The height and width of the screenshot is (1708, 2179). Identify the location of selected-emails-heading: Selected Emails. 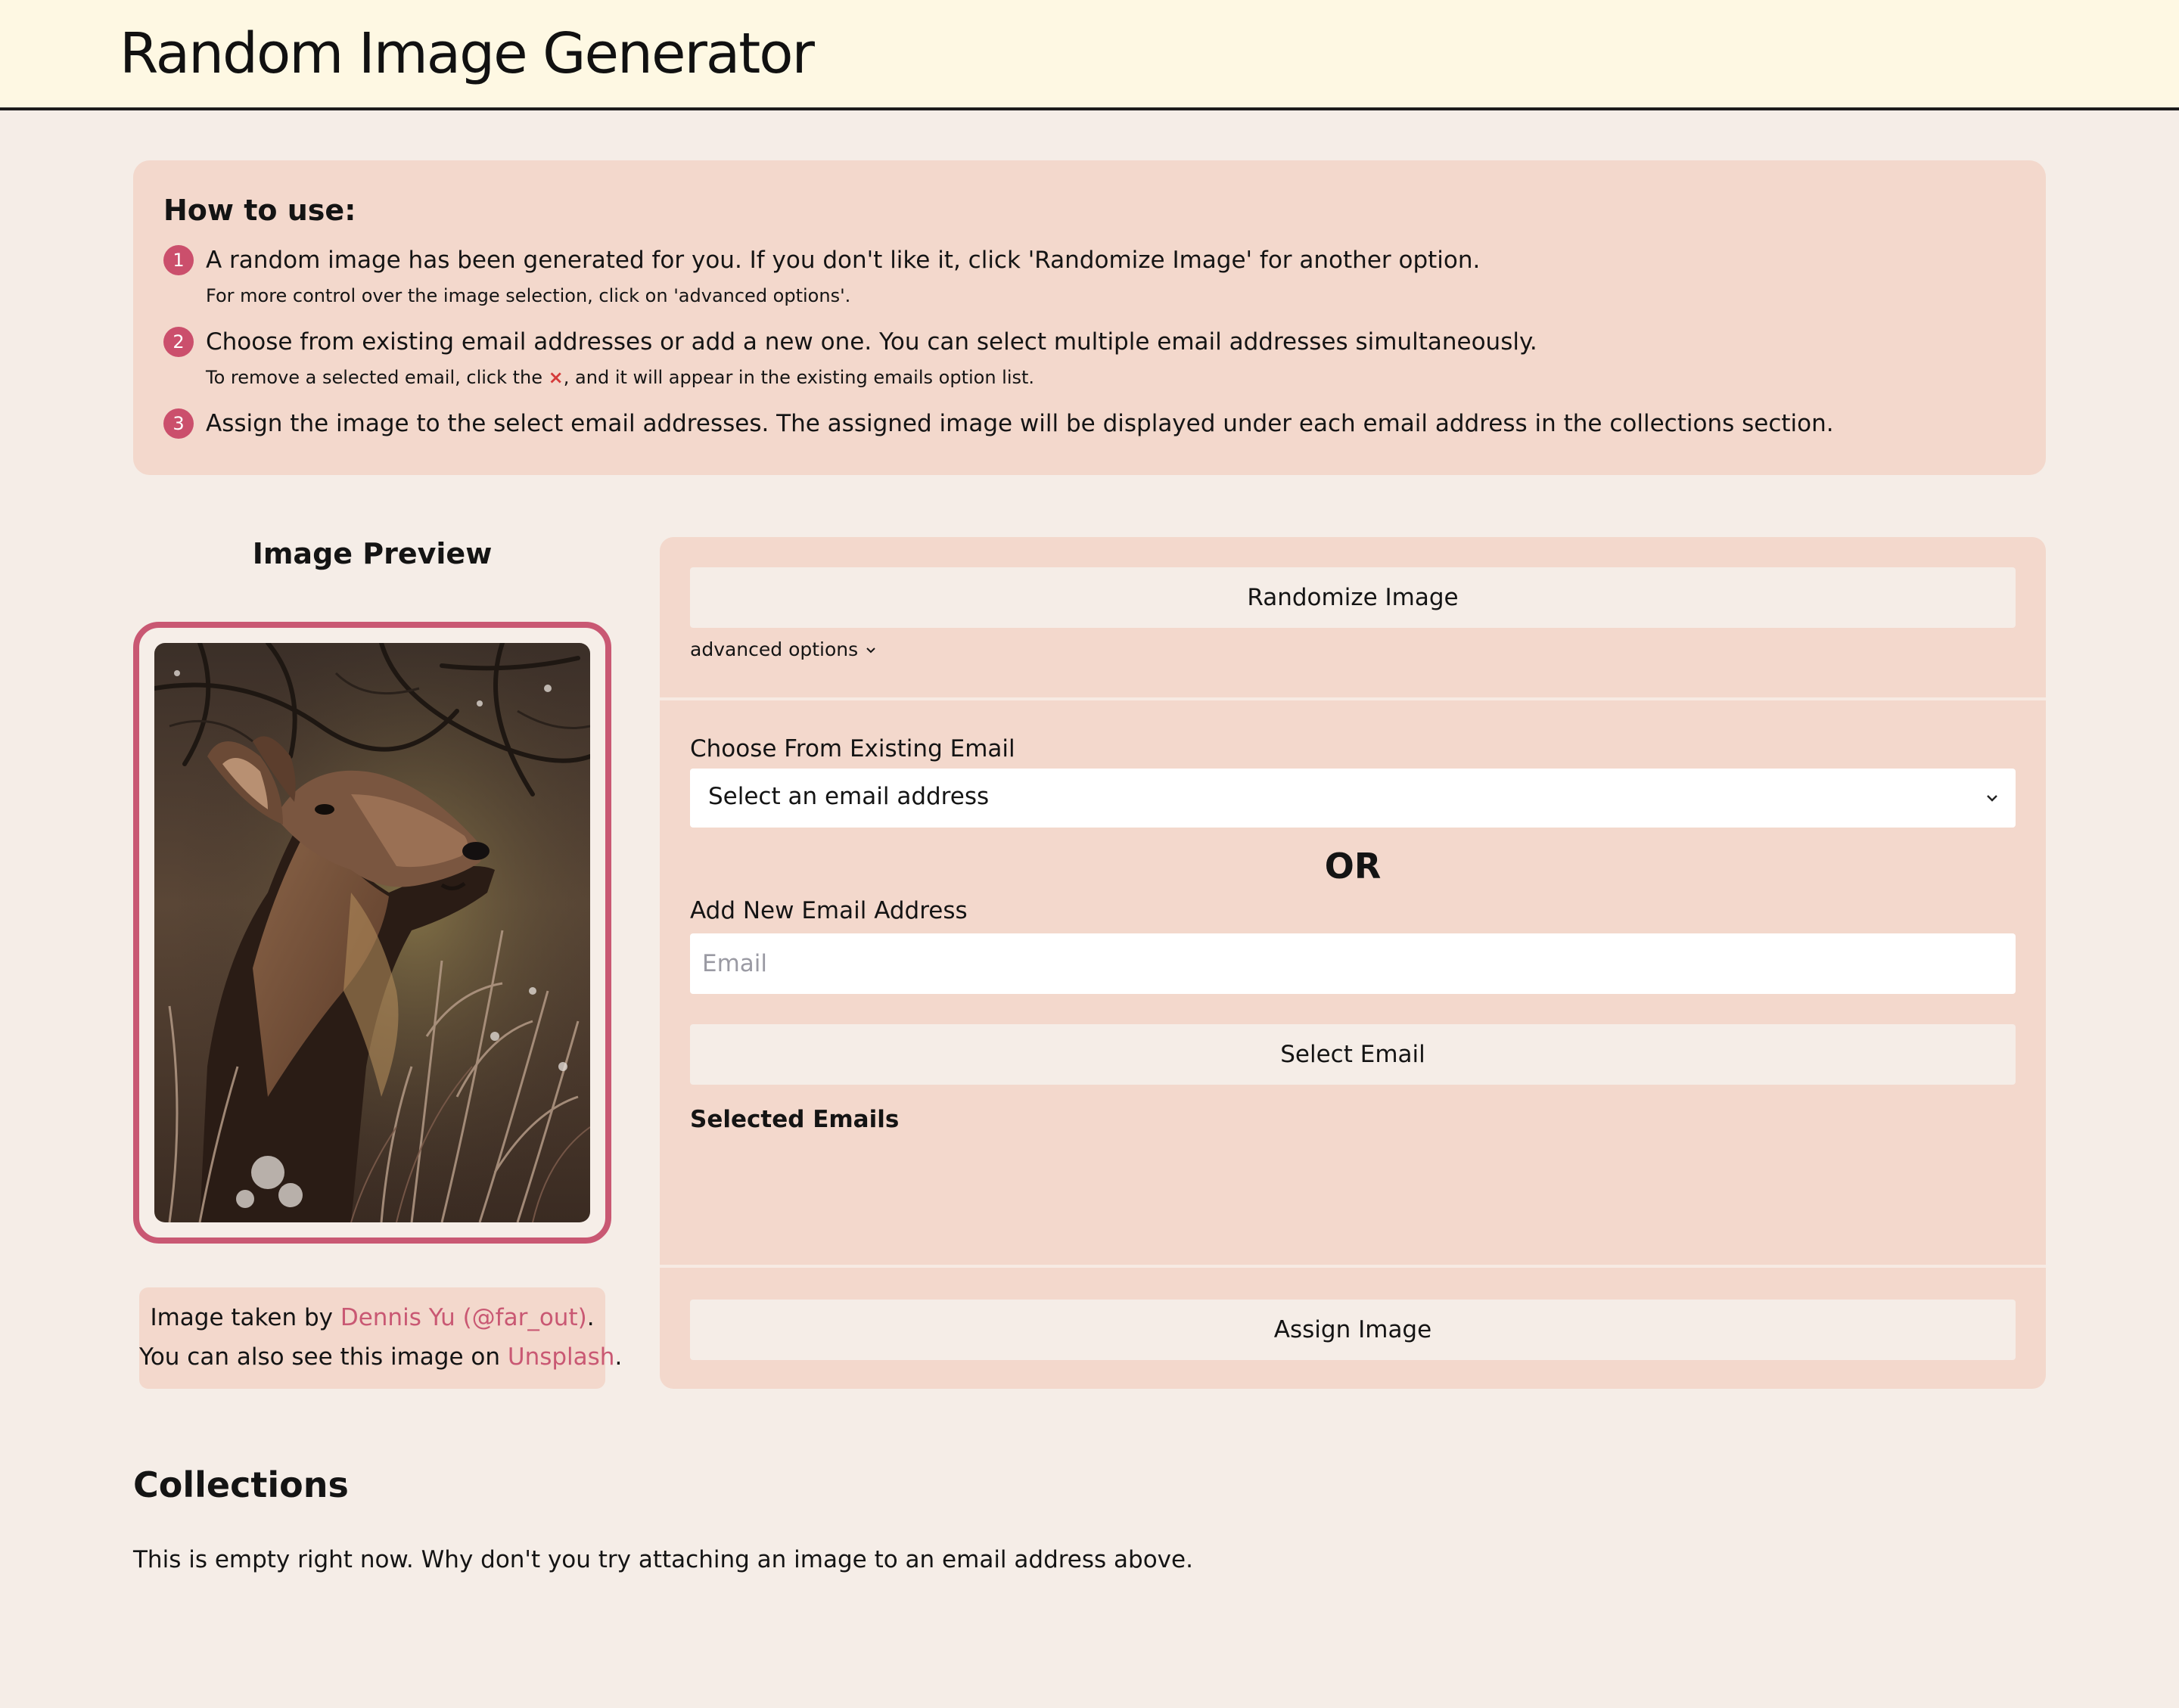
(795, 1119).